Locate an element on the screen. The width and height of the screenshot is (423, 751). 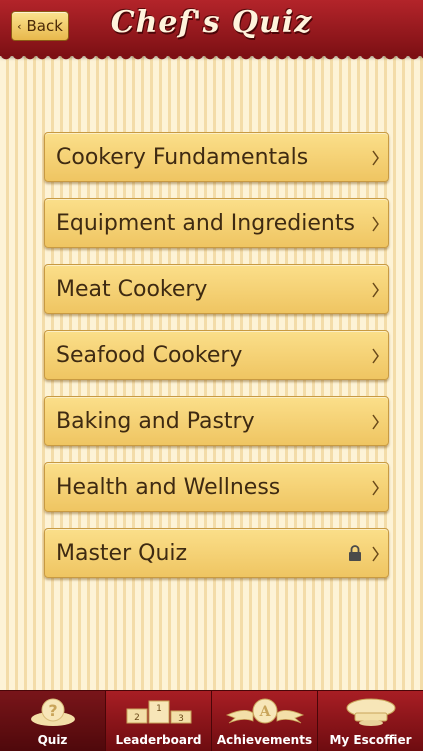
tab-my-escoffier: My Escoffier is located at coordinates (370, 721).